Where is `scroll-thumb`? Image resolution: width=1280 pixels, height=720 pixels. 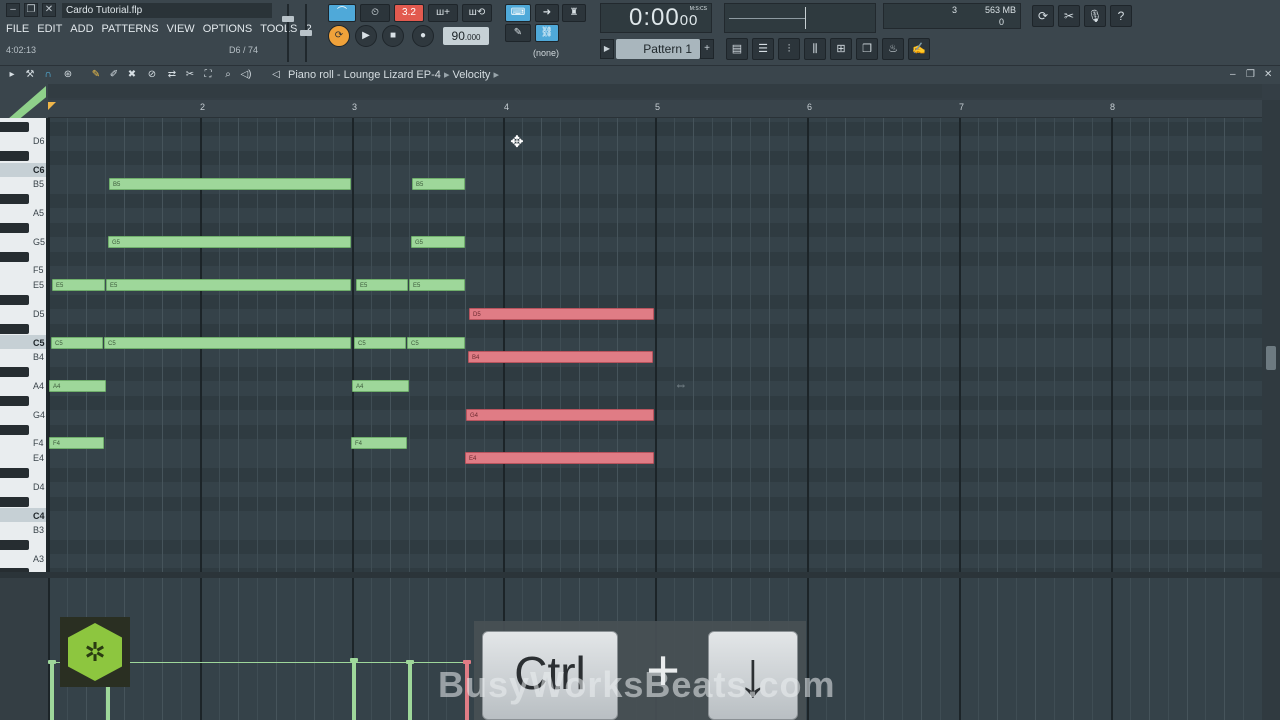
scroll-thumb is located at coordinates (1271, 358).